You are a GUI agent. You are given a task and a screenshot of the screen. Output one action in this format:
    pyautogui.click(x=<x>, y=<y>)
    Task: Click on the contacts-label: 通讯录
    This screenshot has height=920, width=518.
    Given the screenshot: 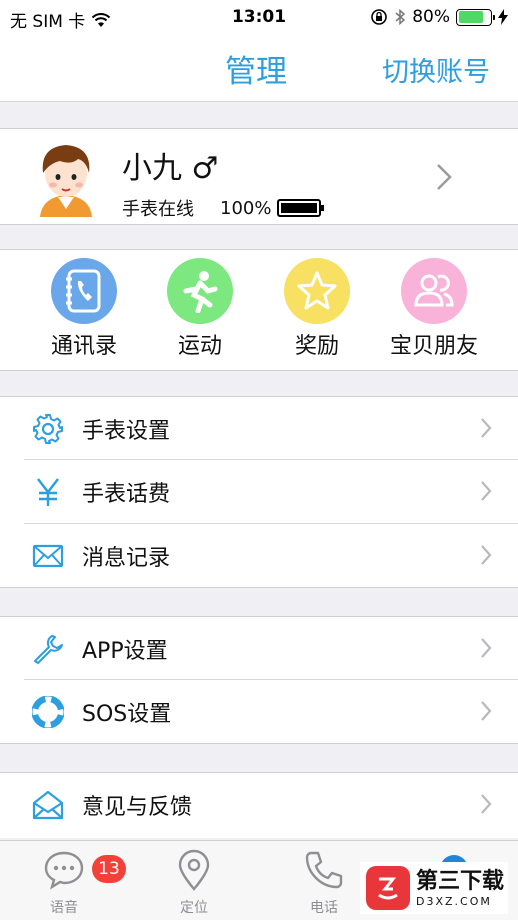 What is the action you would take?
    pyautogui.click(x=83, y=346)
    